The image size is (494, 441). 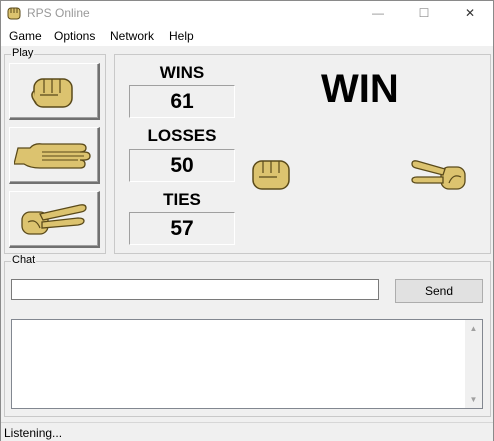 I want to click on rock-button, so click(x=54, y=91).